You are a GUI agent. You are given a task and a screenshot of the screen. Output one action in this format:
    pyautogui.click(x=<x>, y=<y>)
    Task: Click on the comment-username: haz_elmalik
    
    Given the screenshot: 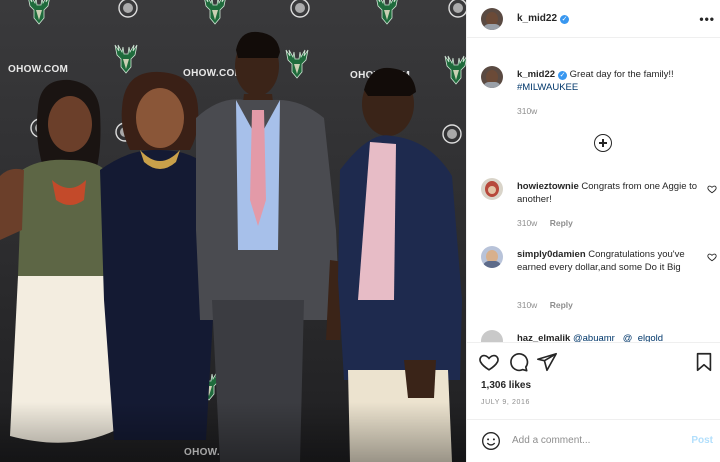 What is the action you would take?
    pyautogui.click(x=543, y=337)
    